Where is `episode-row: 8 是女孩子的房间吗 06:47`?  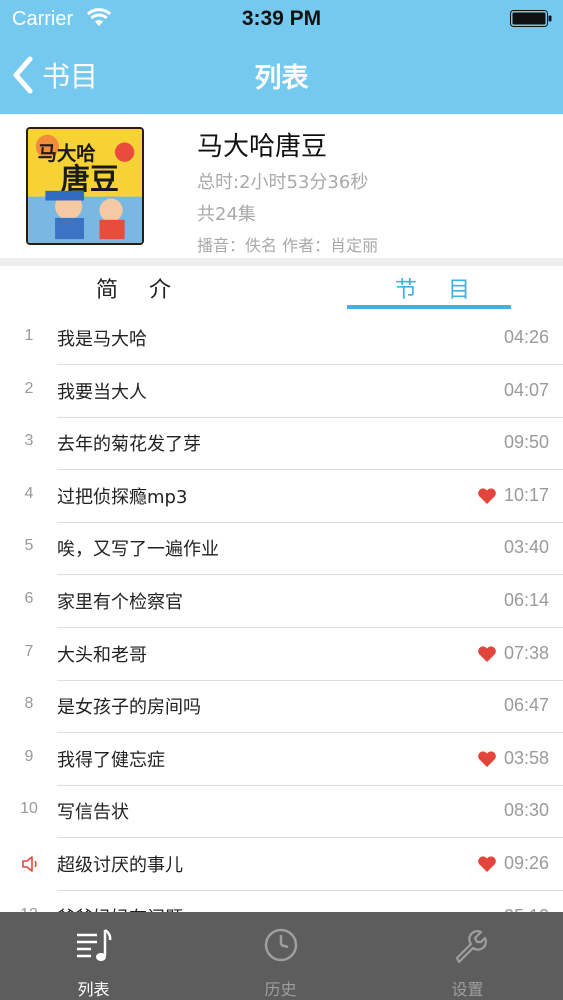
episode-row: 8 是女孩子的房间吗 06:47 is located at coordinates (281, 707).